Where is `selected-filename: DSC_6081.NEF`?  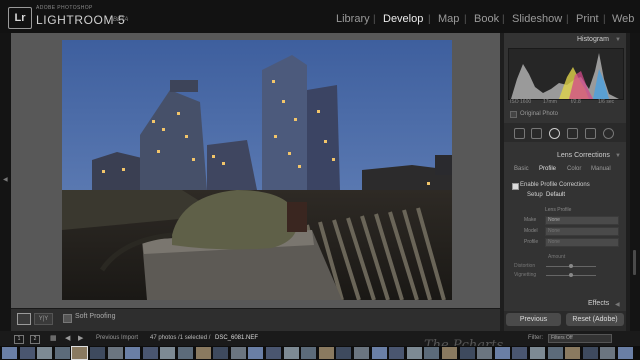 selected-filename: DSC_6081.NEF is located at coordinates (237, 338).